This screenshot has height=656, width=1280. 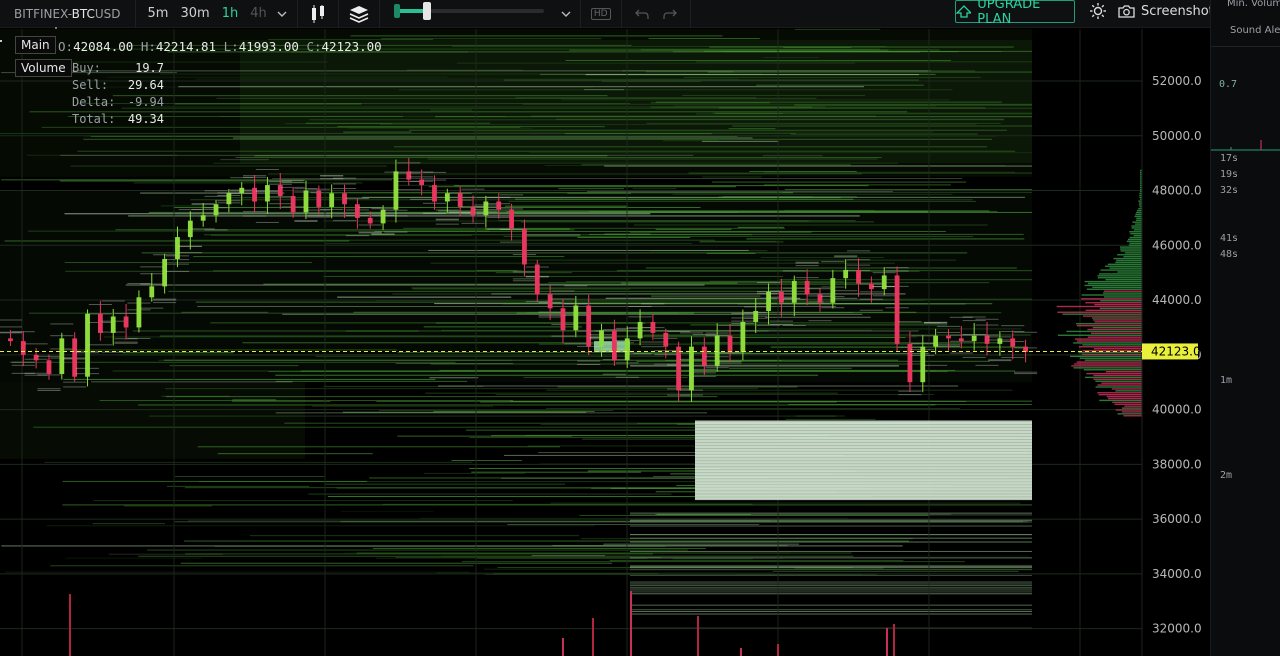 I want to click on symbol-selector: BITFINEX-BTCUSD, so click(x=64, y=18).